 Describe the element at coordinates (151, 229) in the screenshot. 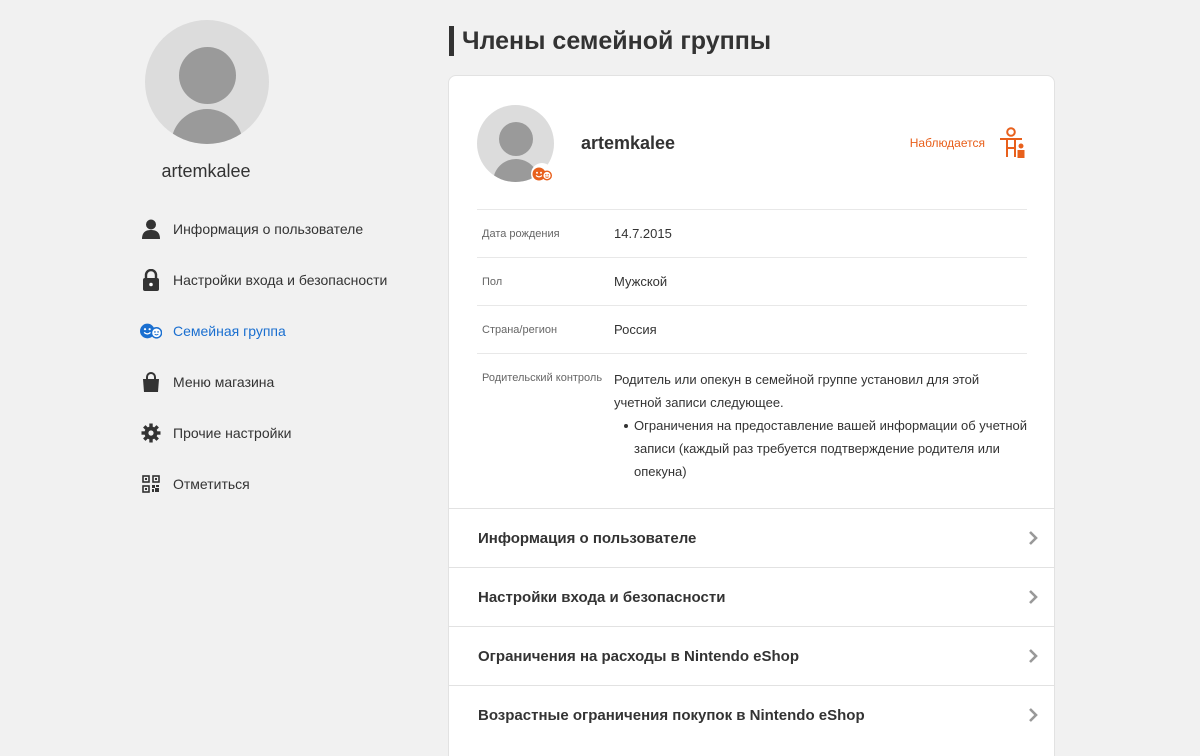

I see `person-icon` at that location.